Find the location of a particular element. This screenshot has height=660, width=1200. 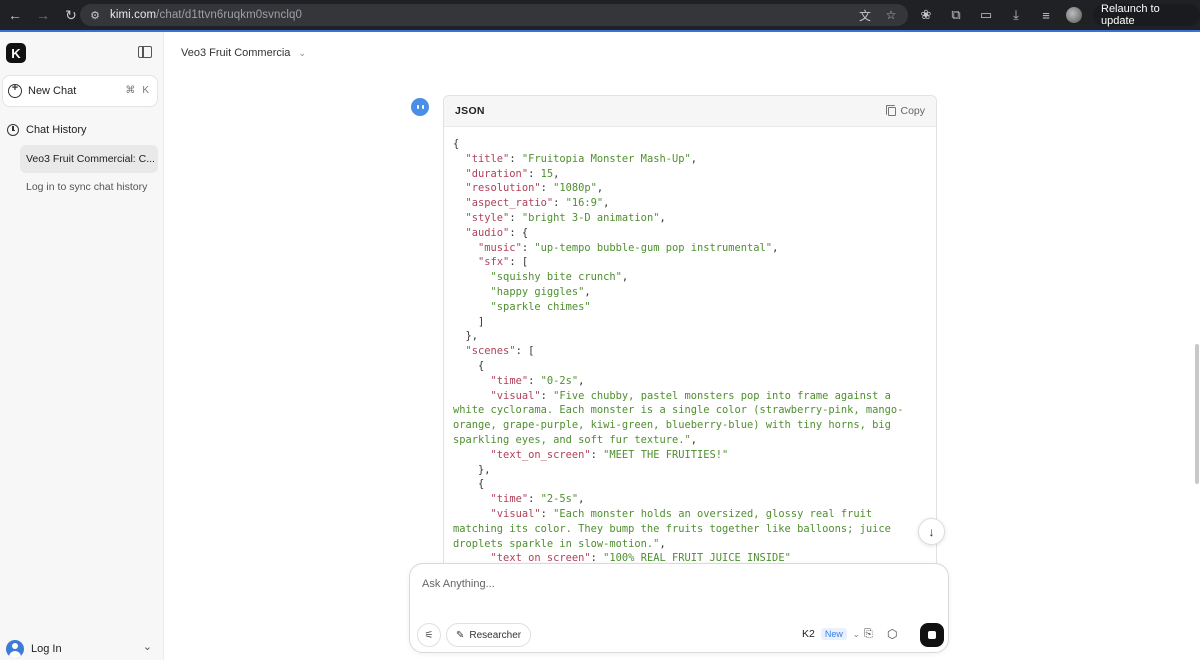

shortcut-hint: ⌘ K is located at coordinates (137, 90).